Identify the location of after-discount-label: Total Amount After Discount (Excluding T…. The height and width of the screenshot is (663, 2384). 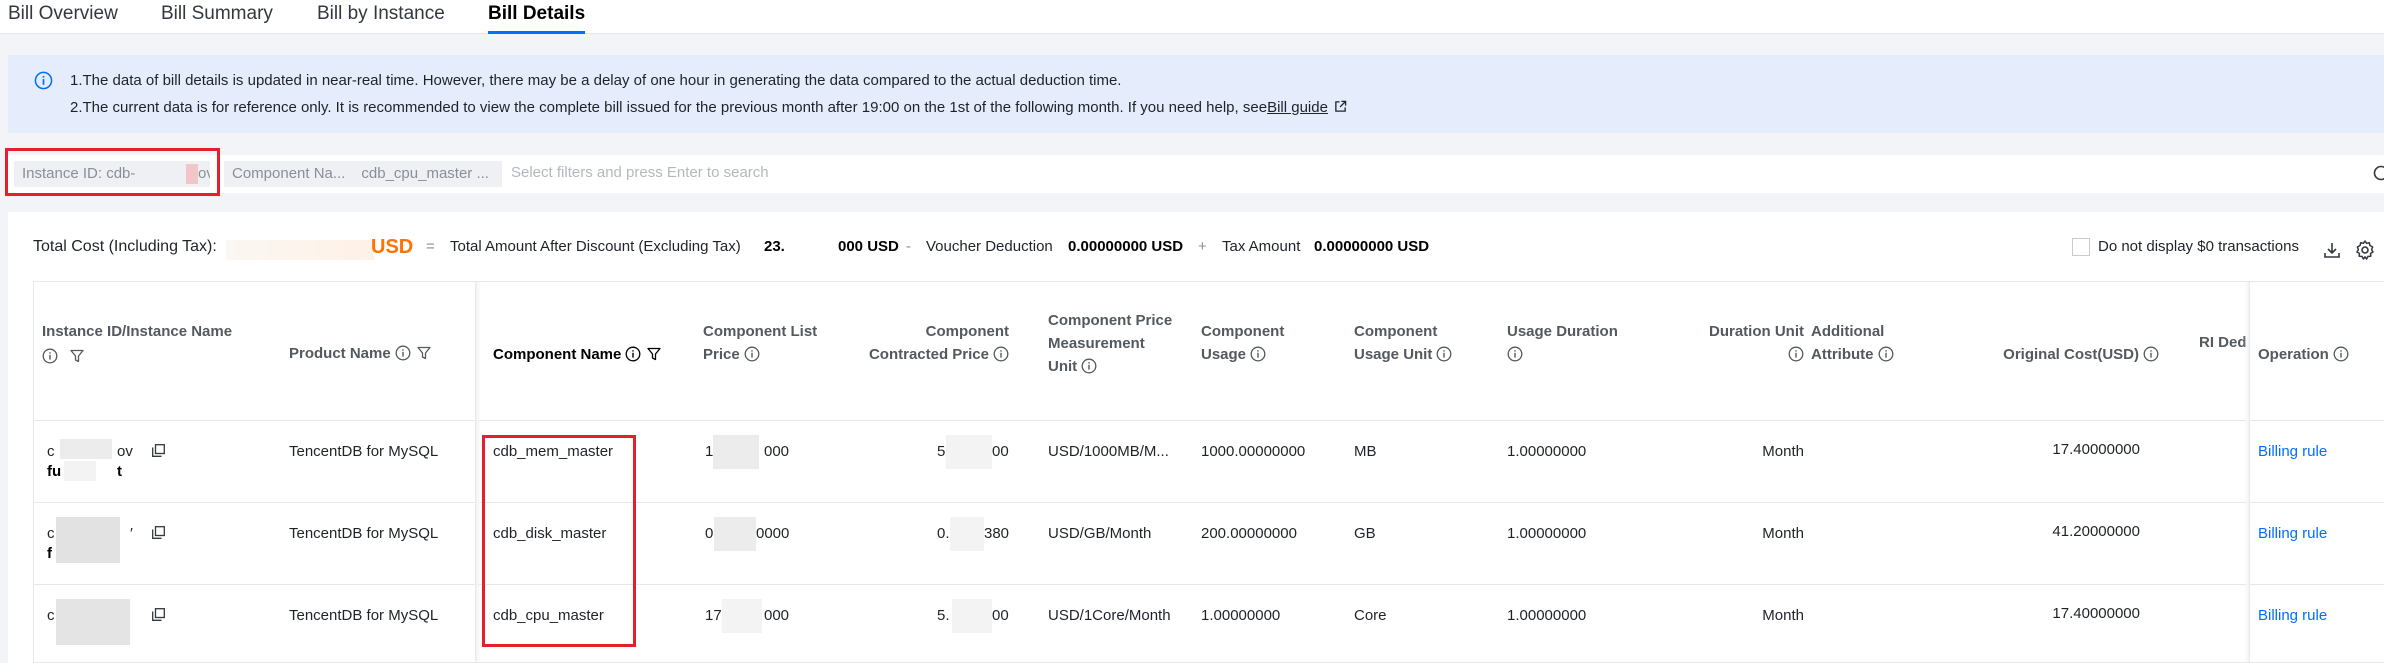
(595, 246).